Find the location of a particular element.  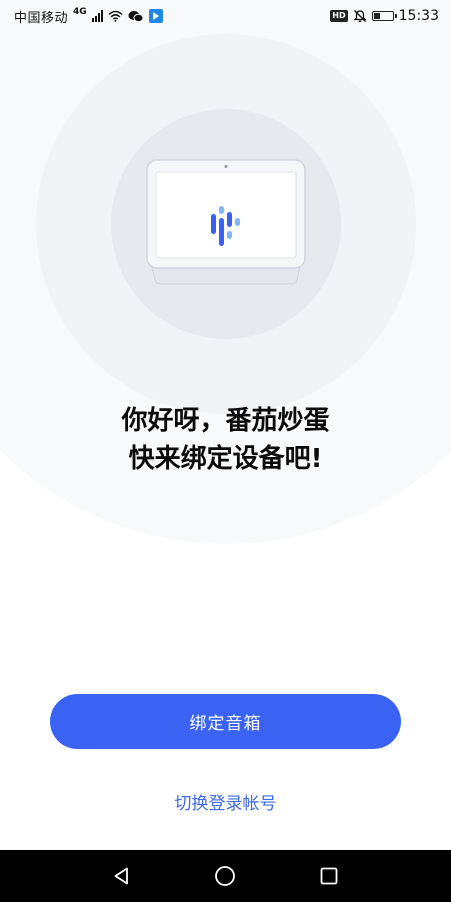

app-notification-icon is located at coordinates (155, 16).